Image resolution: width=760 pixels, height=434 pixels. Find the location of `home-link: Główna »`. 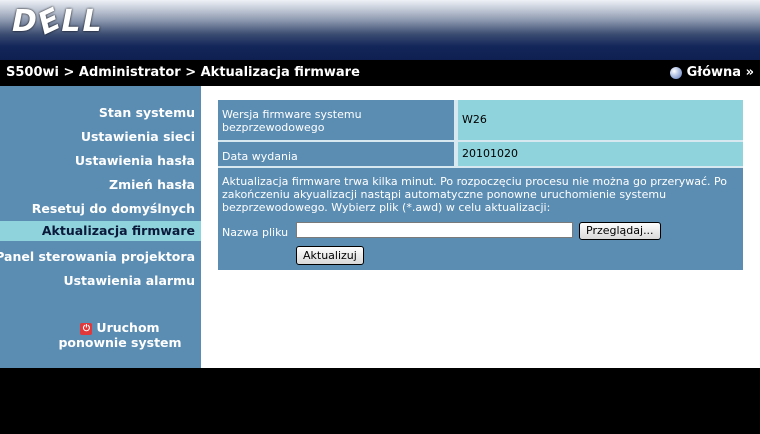

home-link: Główna » is located at coordinates (711, 72).